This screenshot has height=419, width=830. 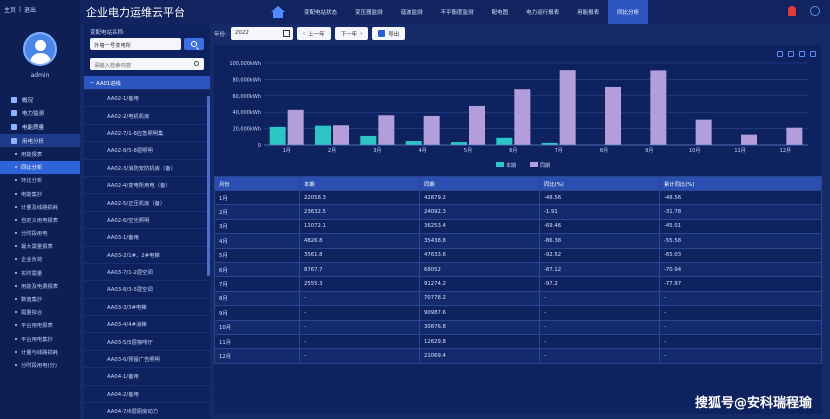 What do you see at coordinates (599, 269) in the screenshot?
I see `table-cell: -87.12` at bounding box center [599, 269].